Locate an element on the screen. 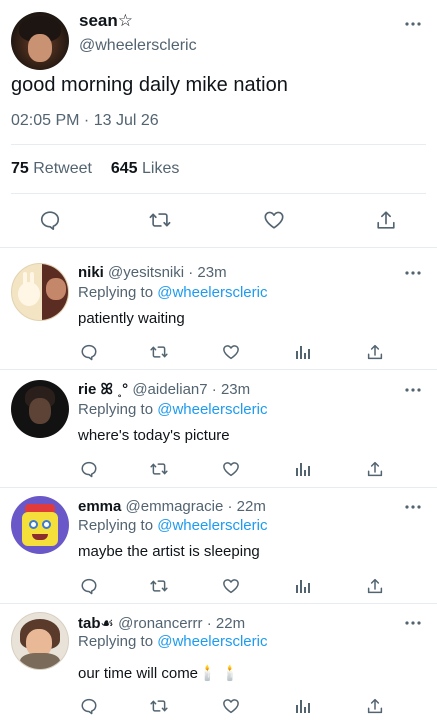 This screenshot has height=720, width=437. tweet-stats: 75 Retweet 645 Likes is located at coordinates (95, 169).